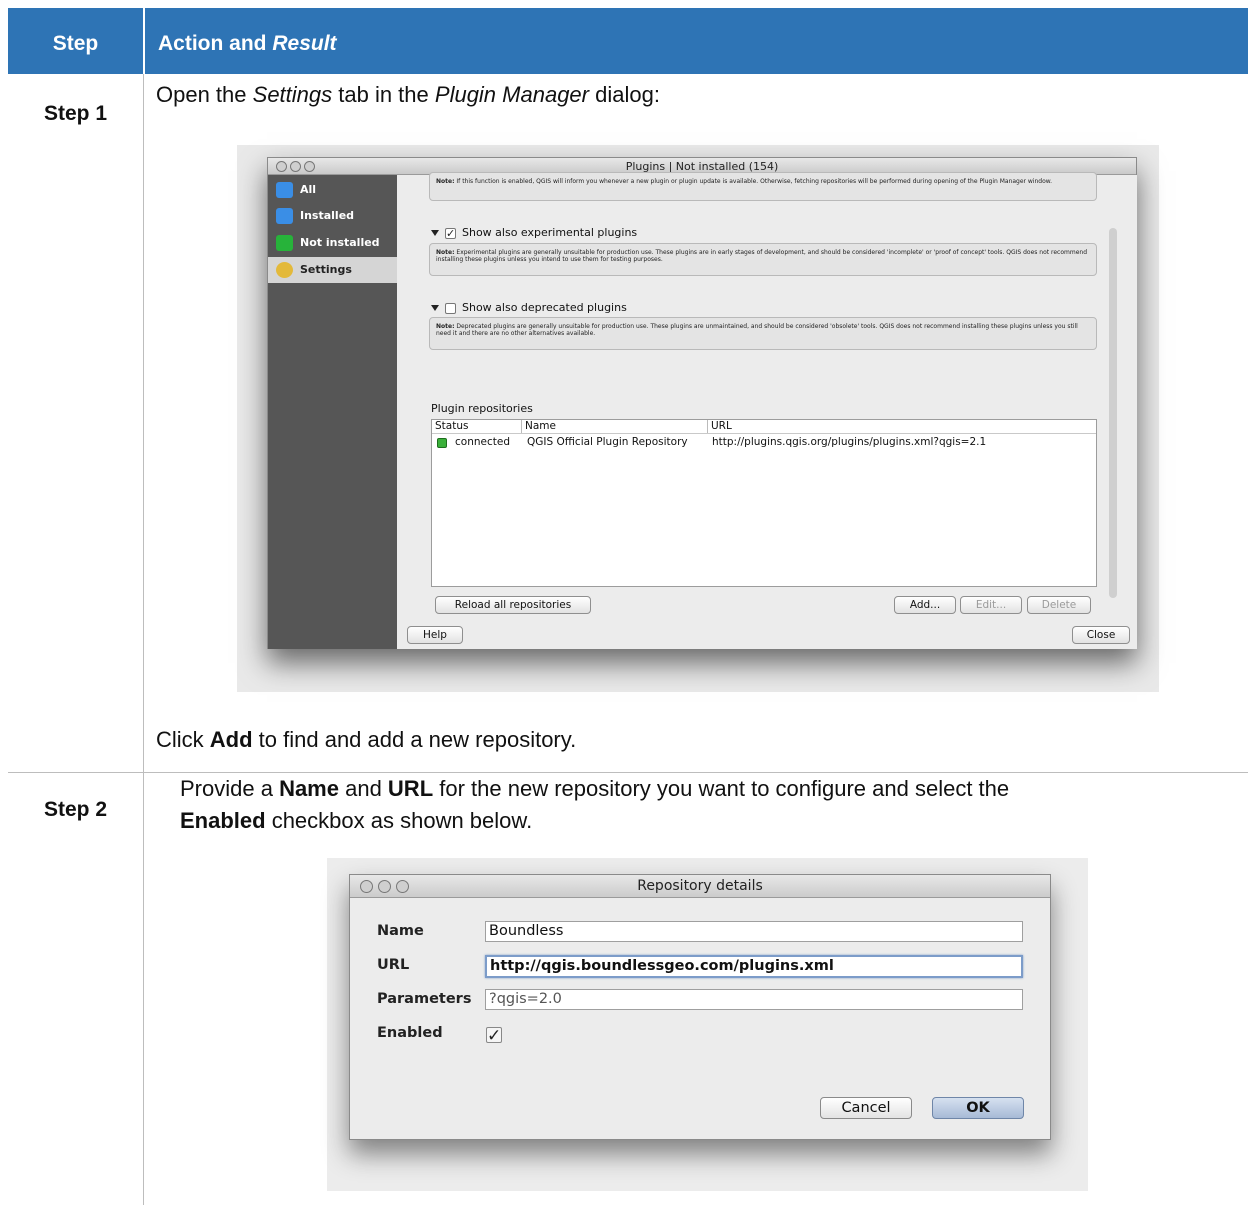  I want to click on repo-name: QGIS Official Plugin Repository, so click(607, 442).